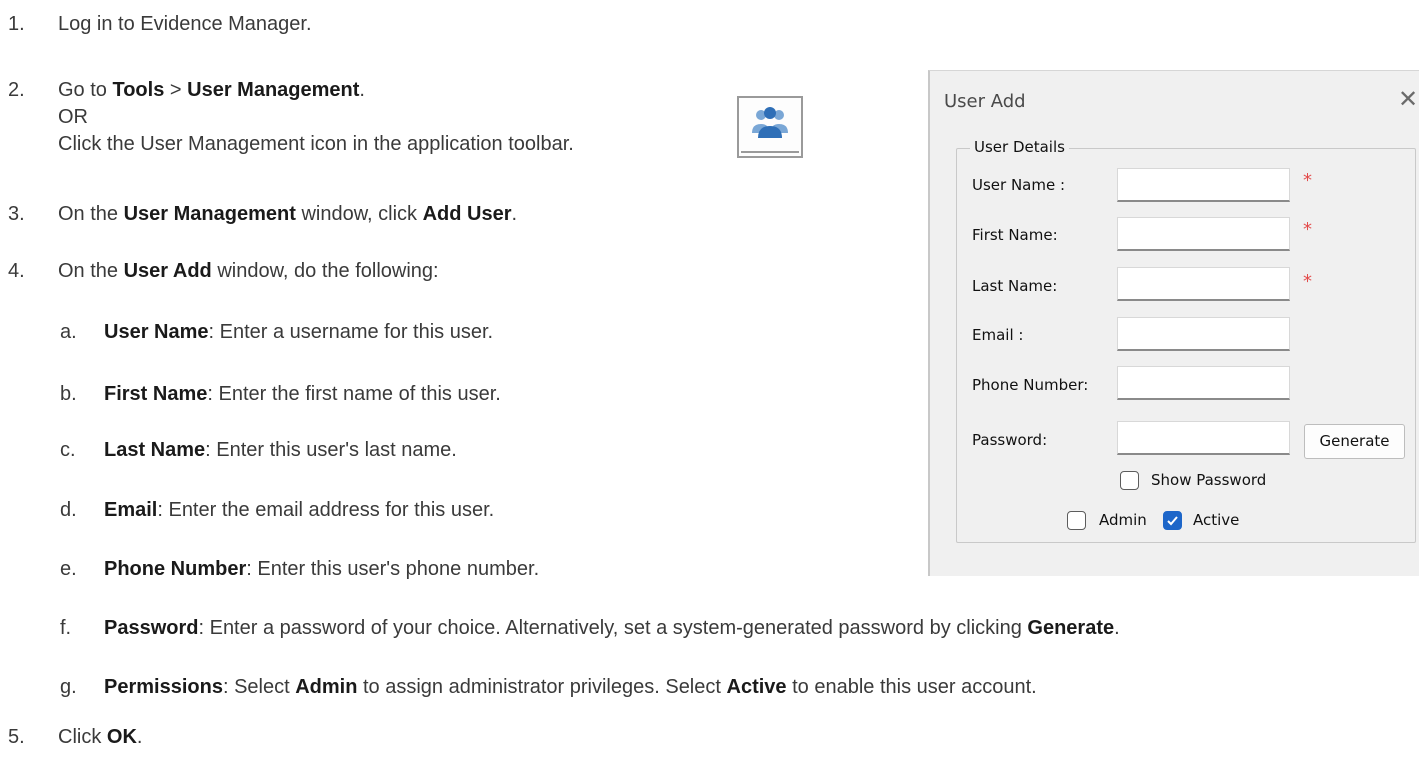 Image resolution: width=1419 pixels, height=757 pixels. I want to click on text: window, do the following:, so click(325, 271).